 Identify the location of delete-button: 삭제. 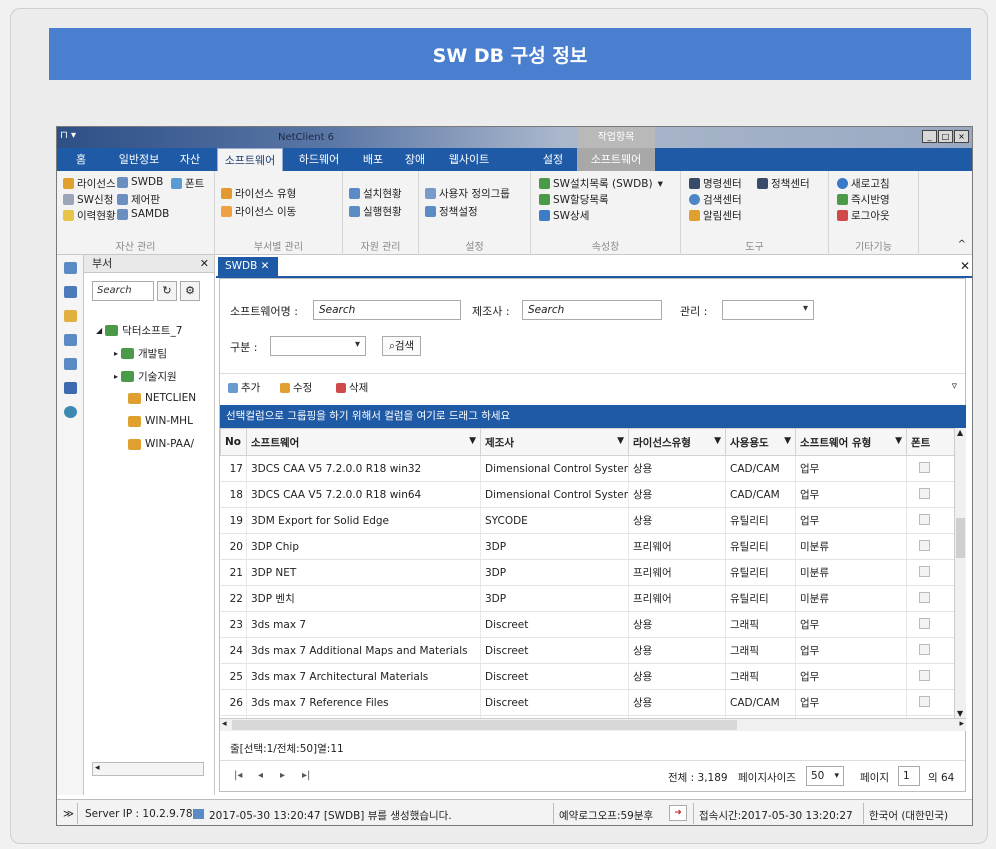
(352, 387).